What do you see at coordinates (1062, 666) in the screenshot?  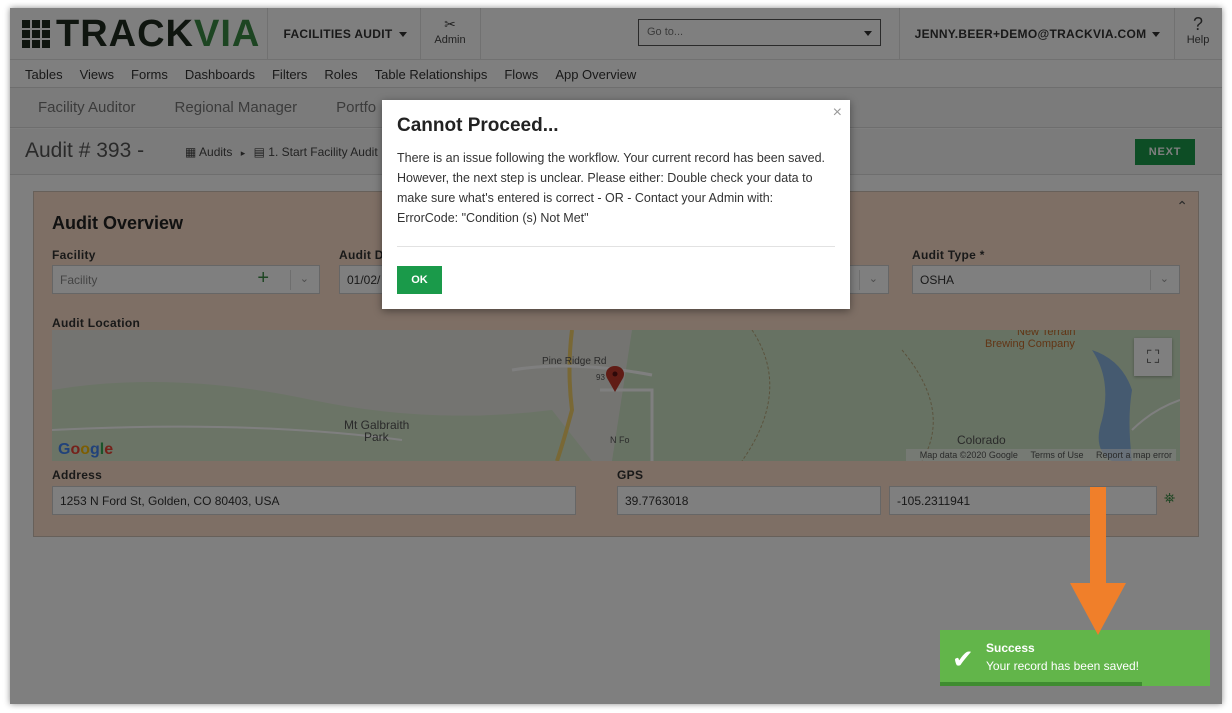 I see `toast-message: Your record has been saved!` at bounding box center [1062, 666].